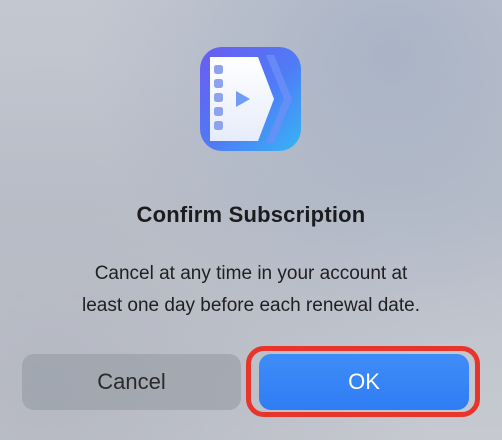  I want to click on ok-button: OK, so click(364, 382).